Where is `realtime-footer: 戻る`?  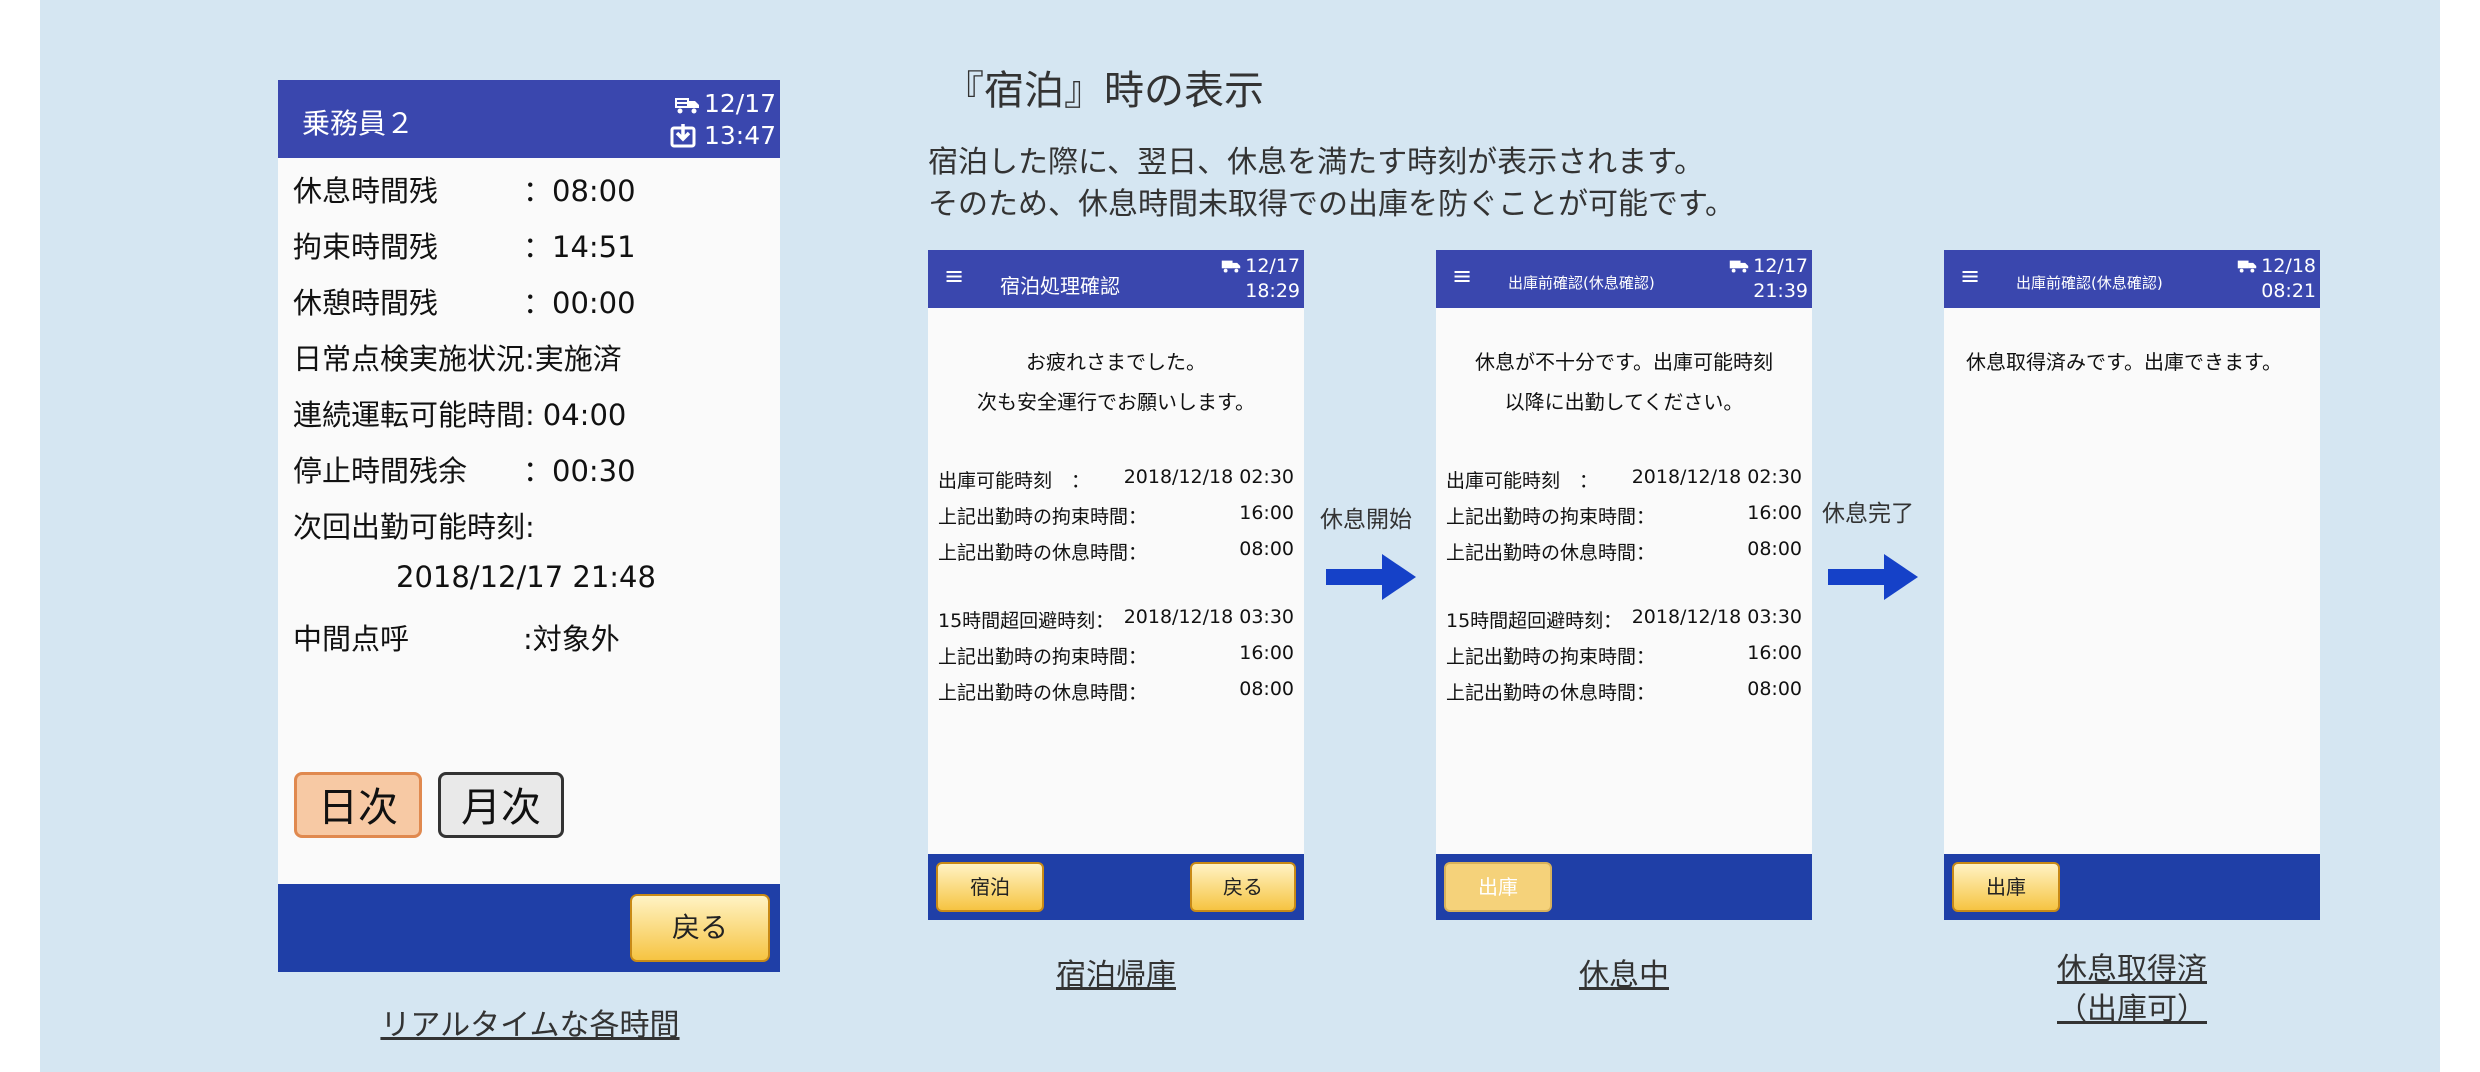
realtime-footer: 戻る is located at coordinates (529, 928).